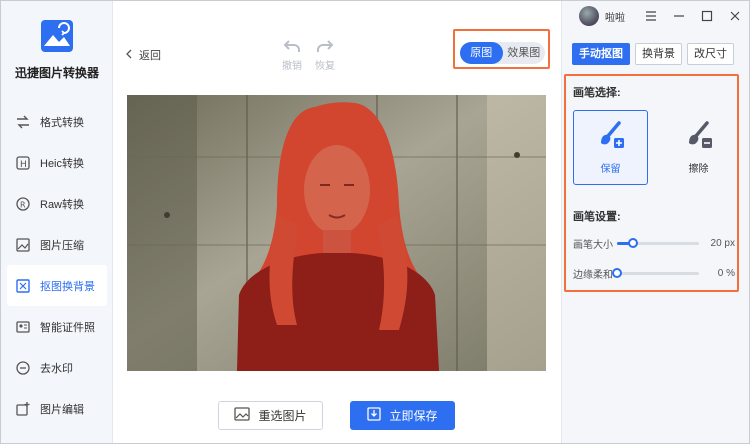  Describe the element at coordinates (282, 416) in the screenshot. I see `reselect-label: 重选图片` at that location.